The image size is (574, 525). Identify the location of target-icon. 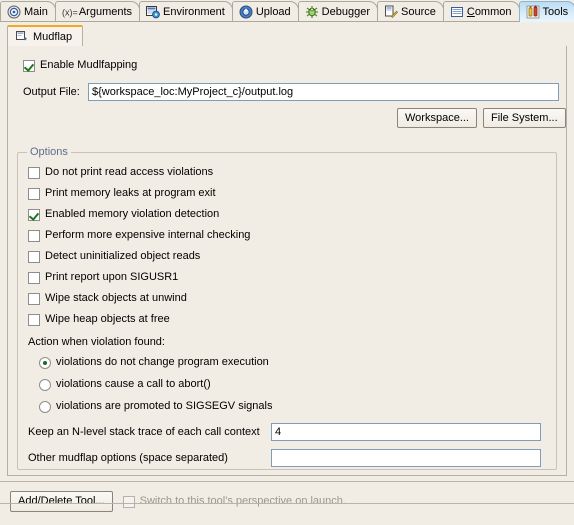
(14, 12).